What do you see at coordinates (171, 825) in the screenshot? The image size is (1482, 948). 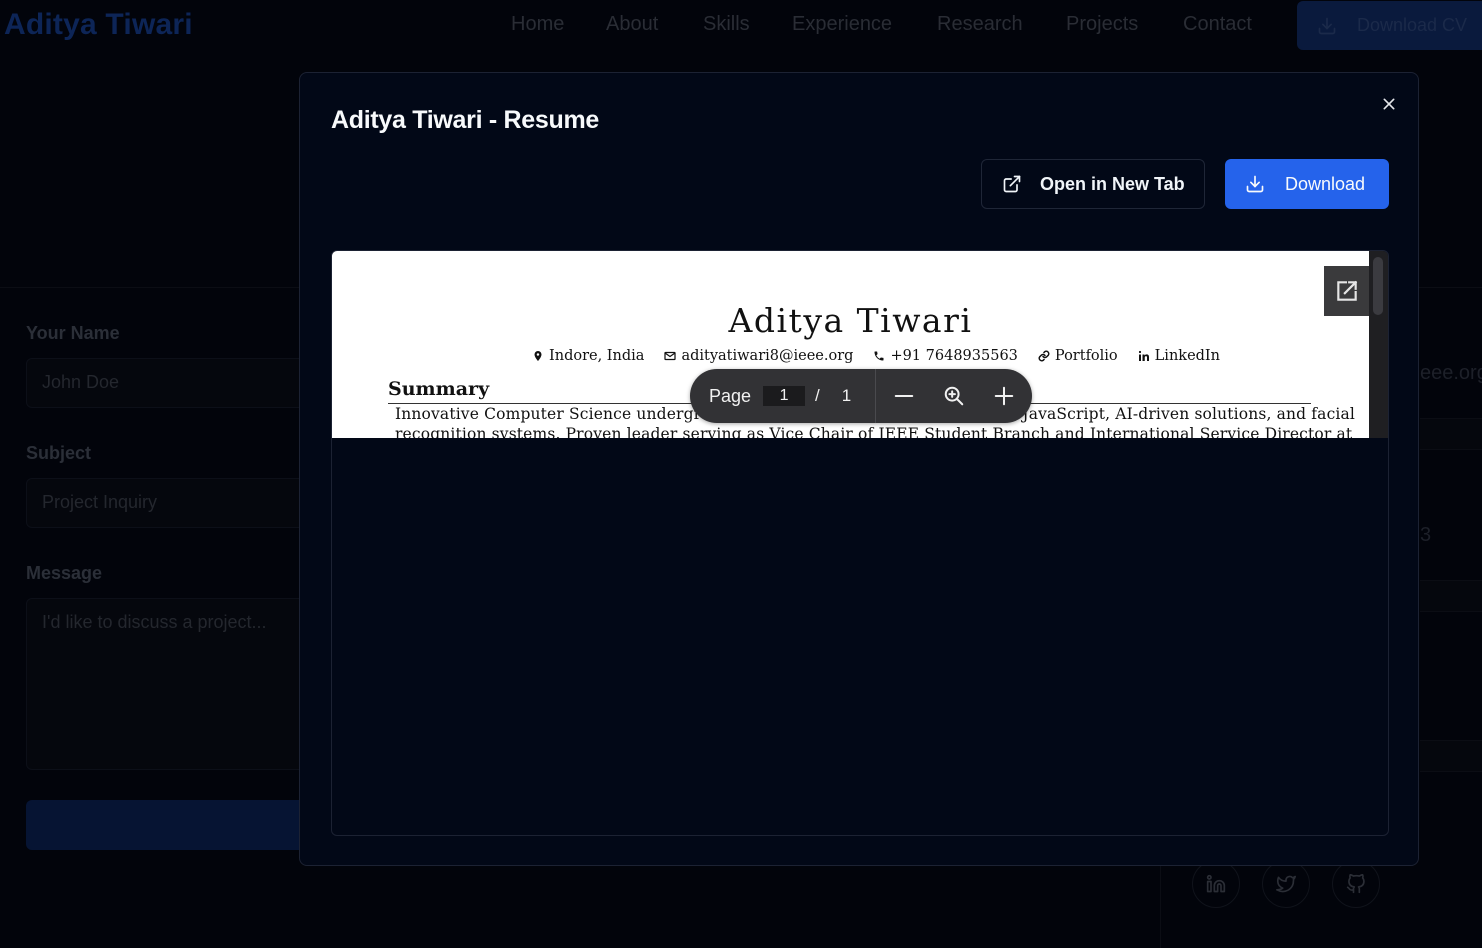 I see `send-message-button` at bounding box center [171, 825].